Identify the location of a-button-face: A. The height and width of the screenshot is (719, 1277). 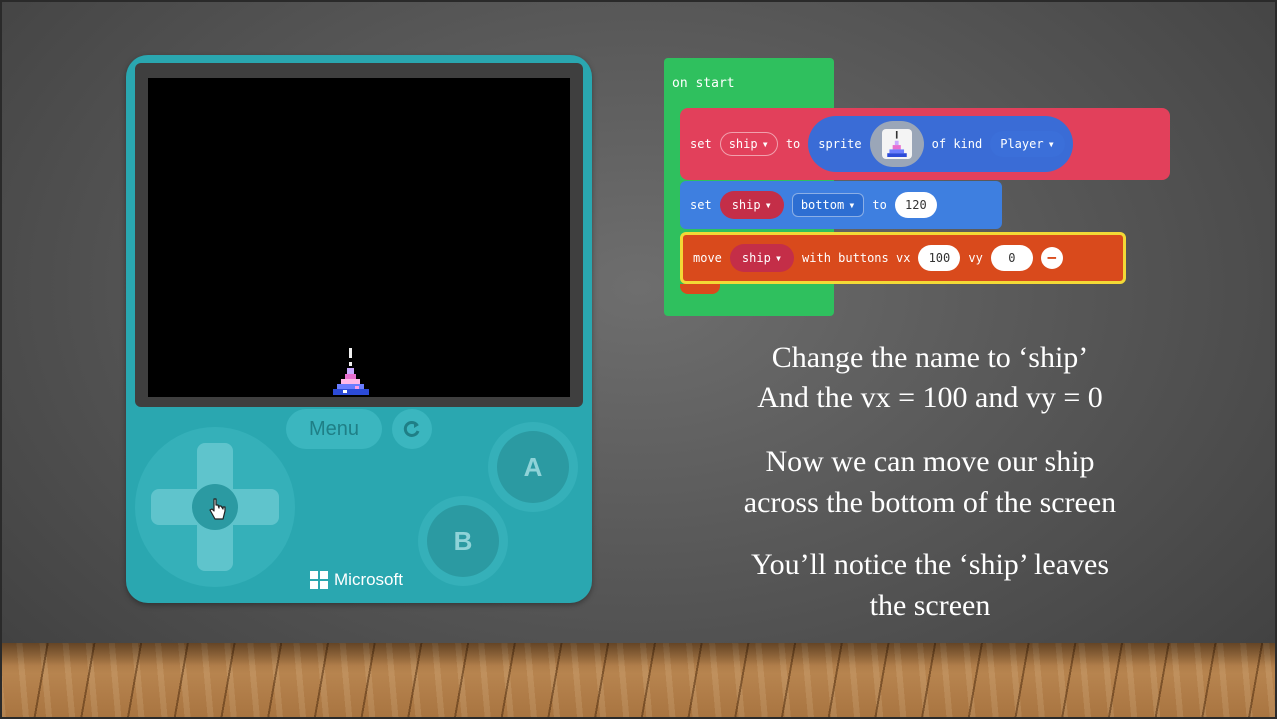
(533, 467).